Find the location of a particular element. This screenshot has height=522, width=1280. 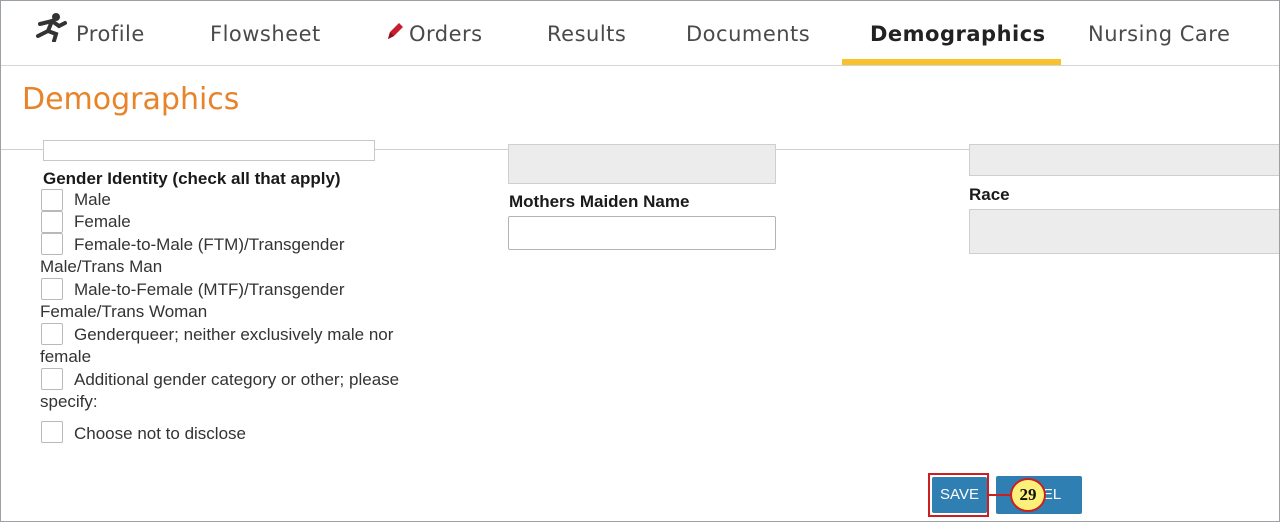

race-select is located at coordinates (1124, 231).